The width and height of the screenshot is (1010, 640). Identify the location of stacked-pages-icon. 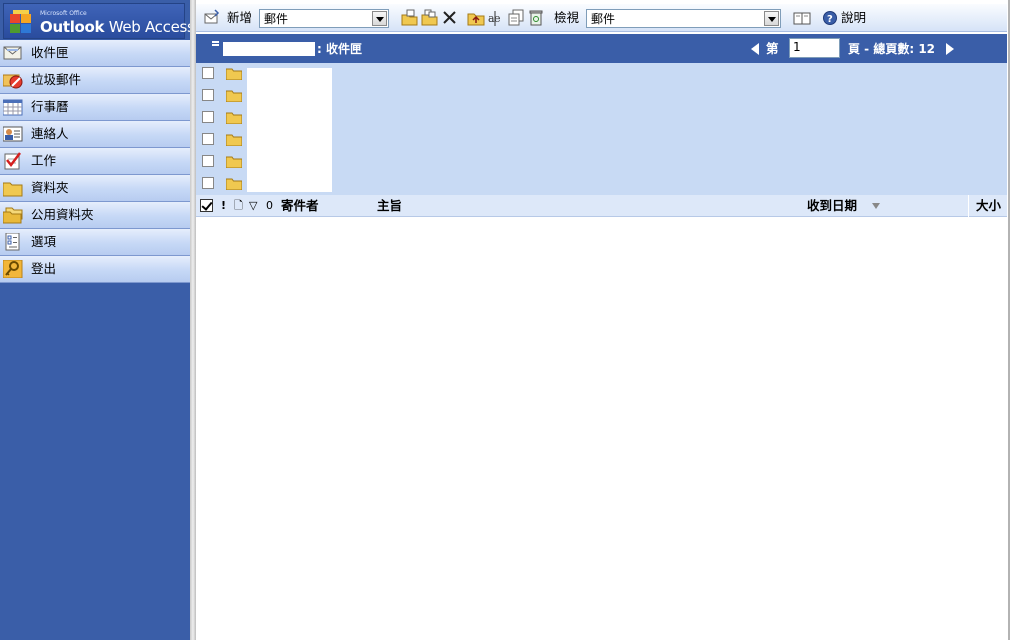
(516, 17).